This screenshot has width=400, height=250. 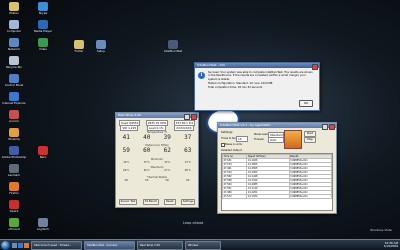 I want to click on desktop-icon-logitech: Logitech, so click(x=43, y=224).